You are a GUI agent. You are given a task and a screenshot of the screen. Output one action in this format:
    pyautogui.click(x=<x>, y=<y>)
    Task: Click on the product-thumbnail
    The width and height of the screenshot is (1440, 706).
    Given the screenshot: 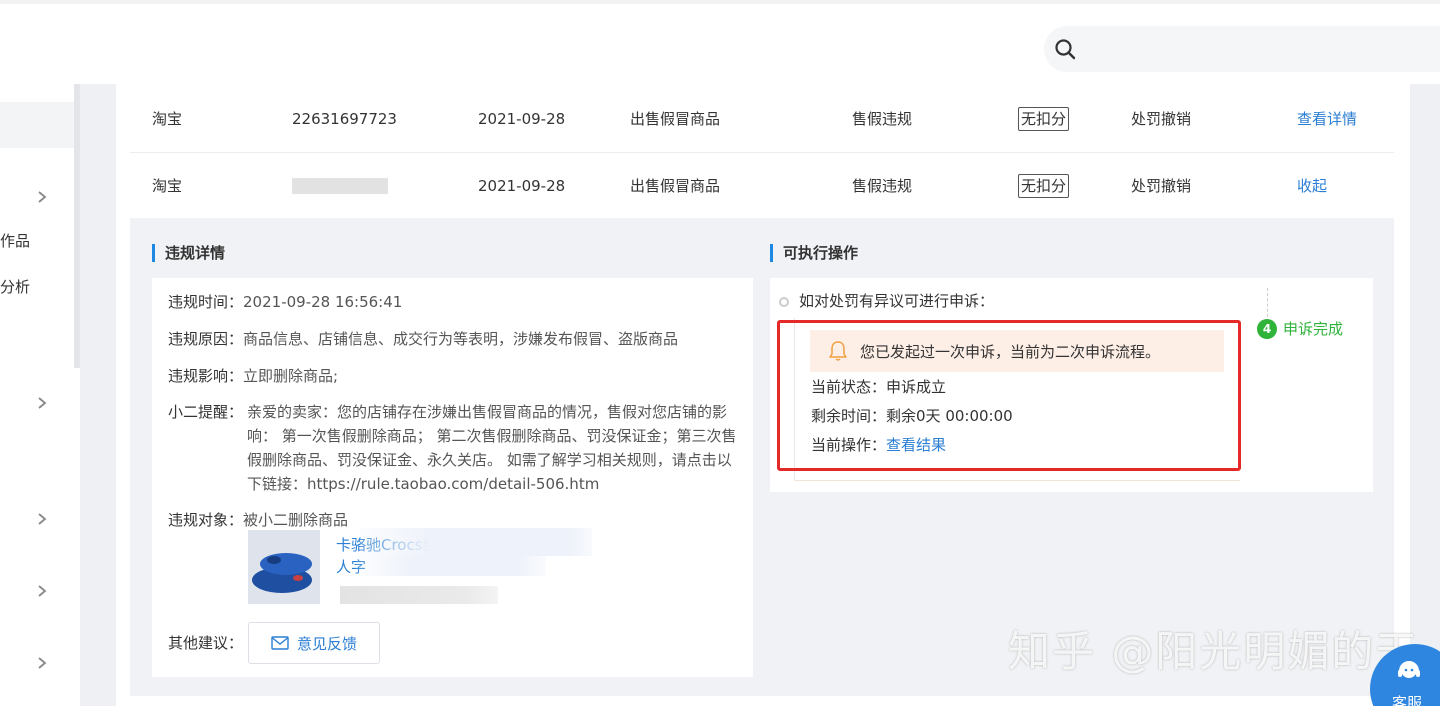 What is the action you would take?
    pyautogui.click(x=284, y=567)
    